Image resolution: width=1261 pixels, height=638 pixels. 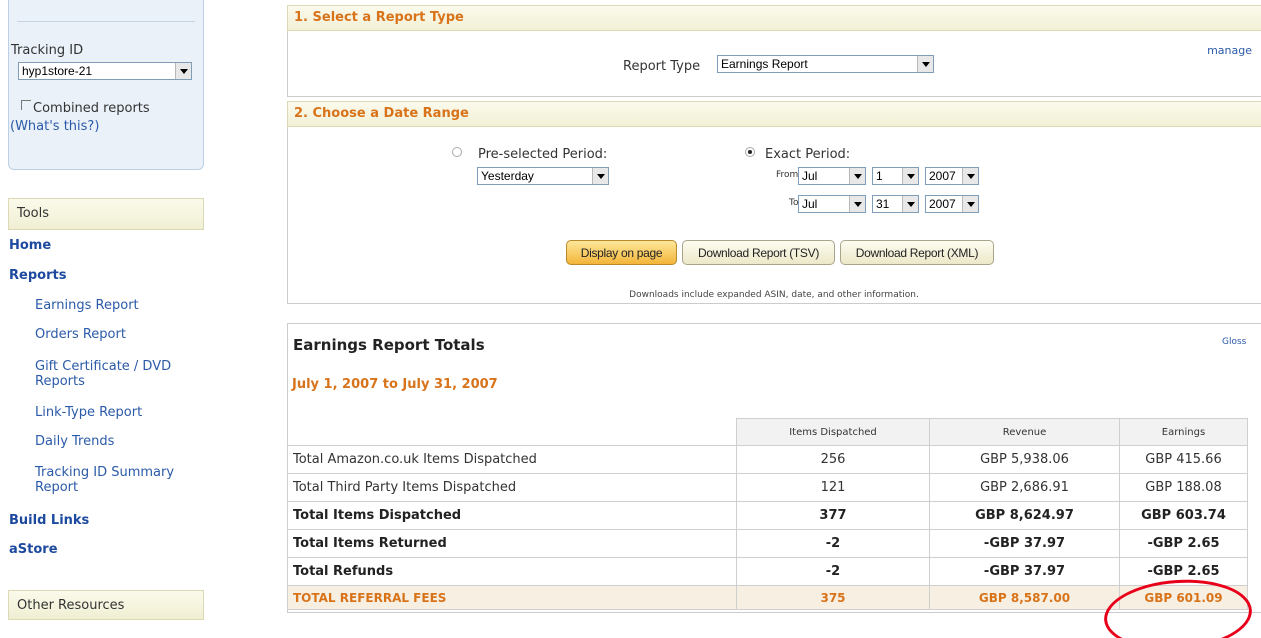 What do you see at coordinates (833, 459) in the screenshot?
I see `row-items: 256` at bounding box center [833, 459].